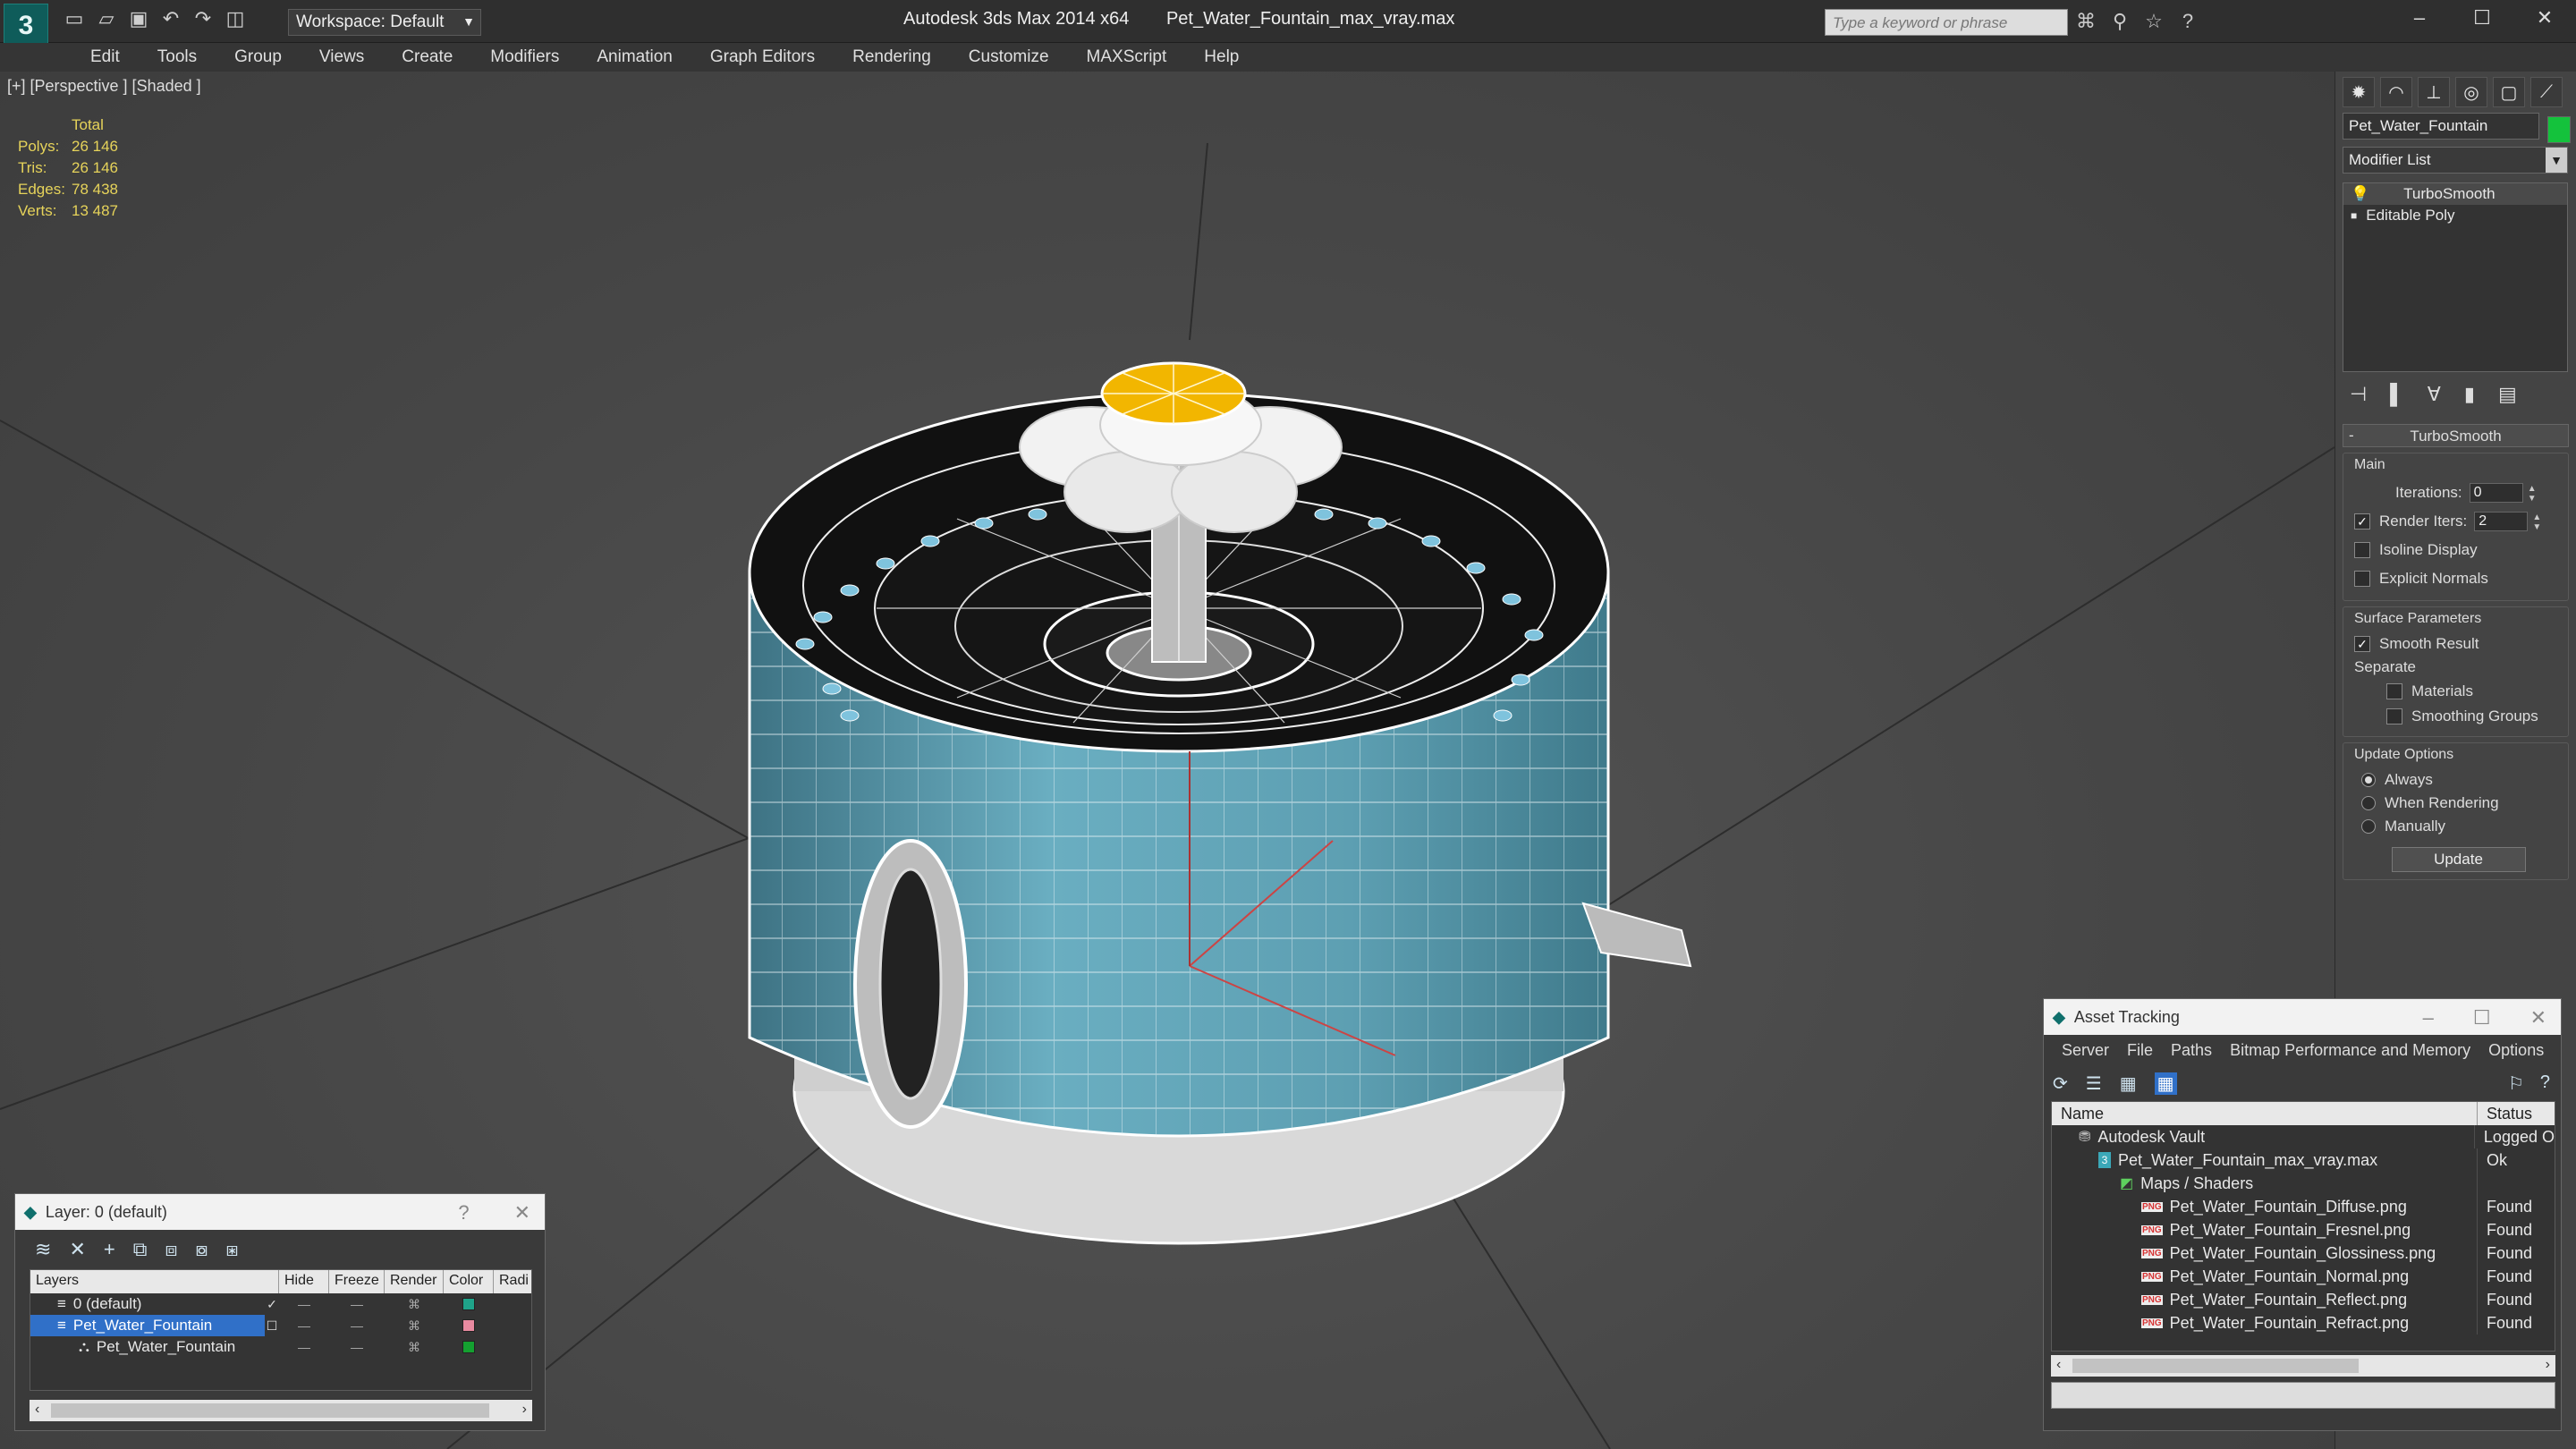  What do you see at coordinates (2368, 826) in the screenshot?
I see `manually-radio` at bounding box center [2368, 826].